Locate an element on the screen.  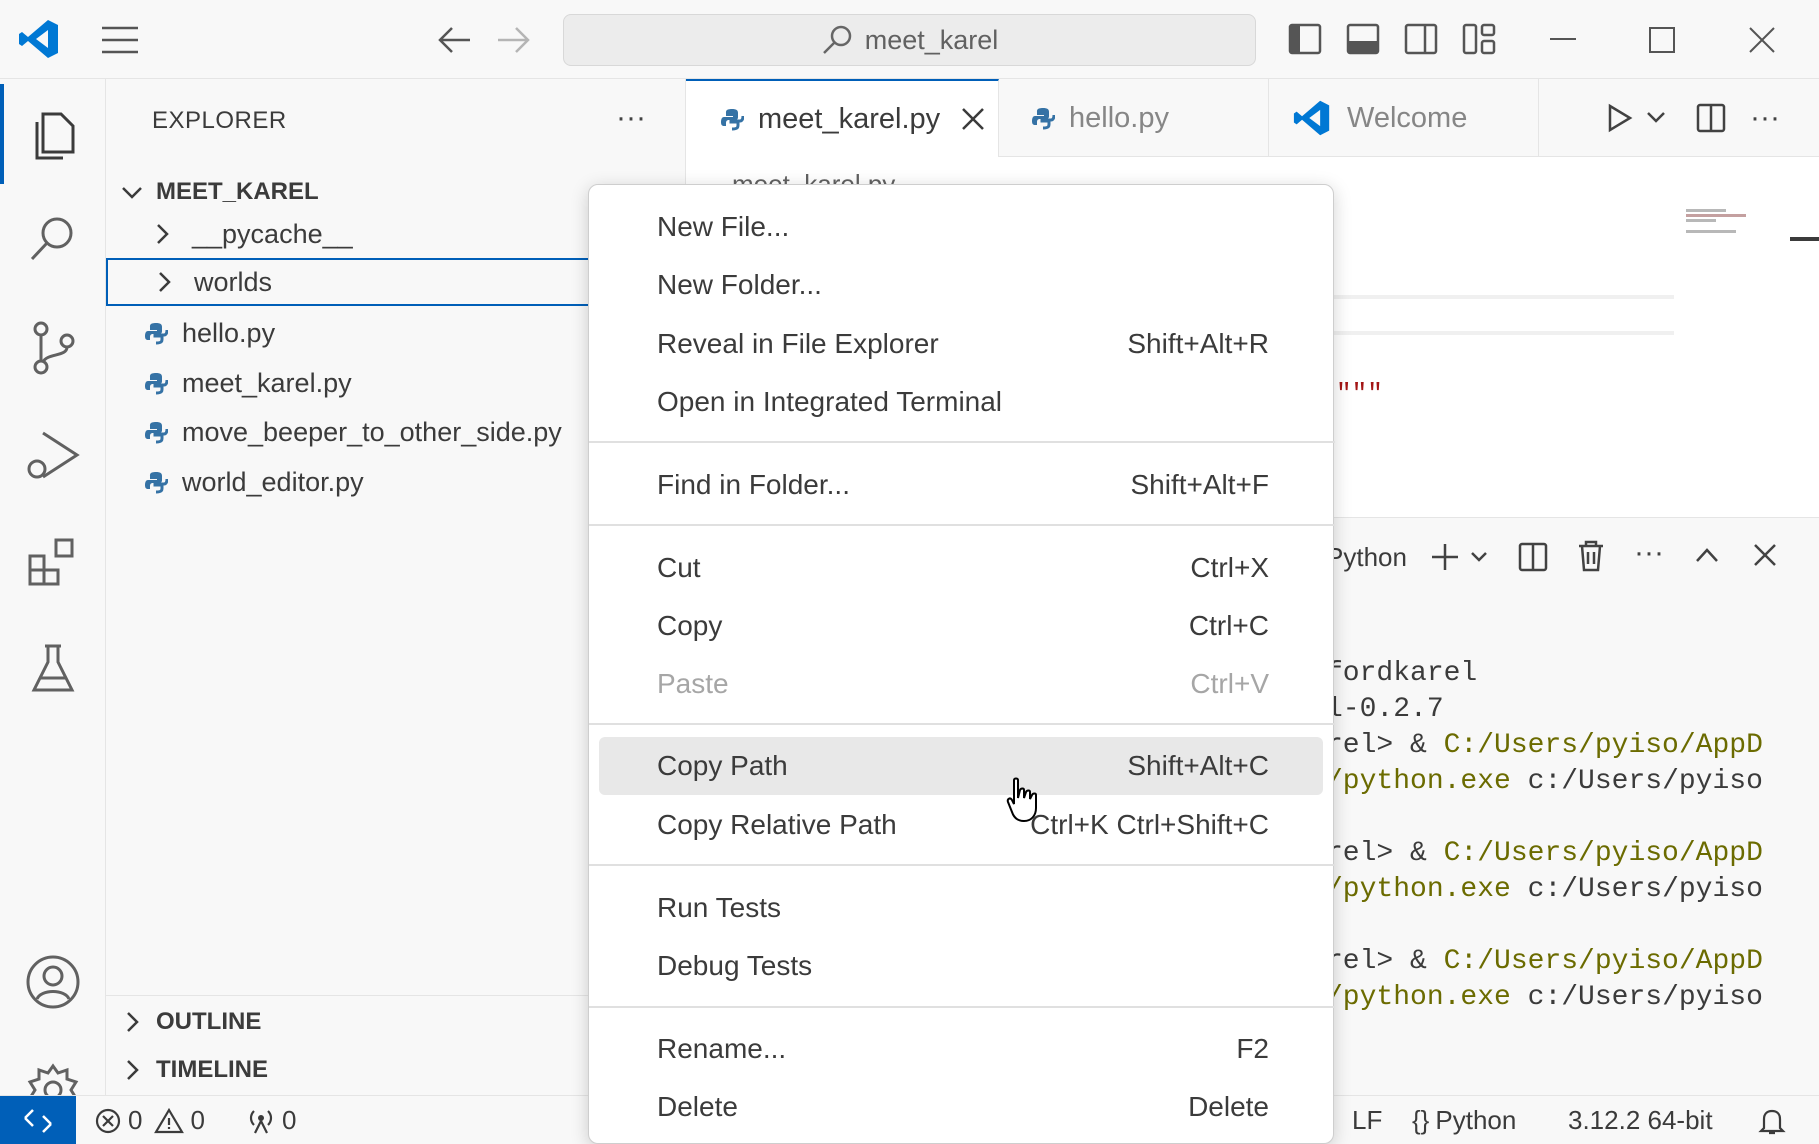
tab-welcome: Welcome is located at coordinates (1404, 118).